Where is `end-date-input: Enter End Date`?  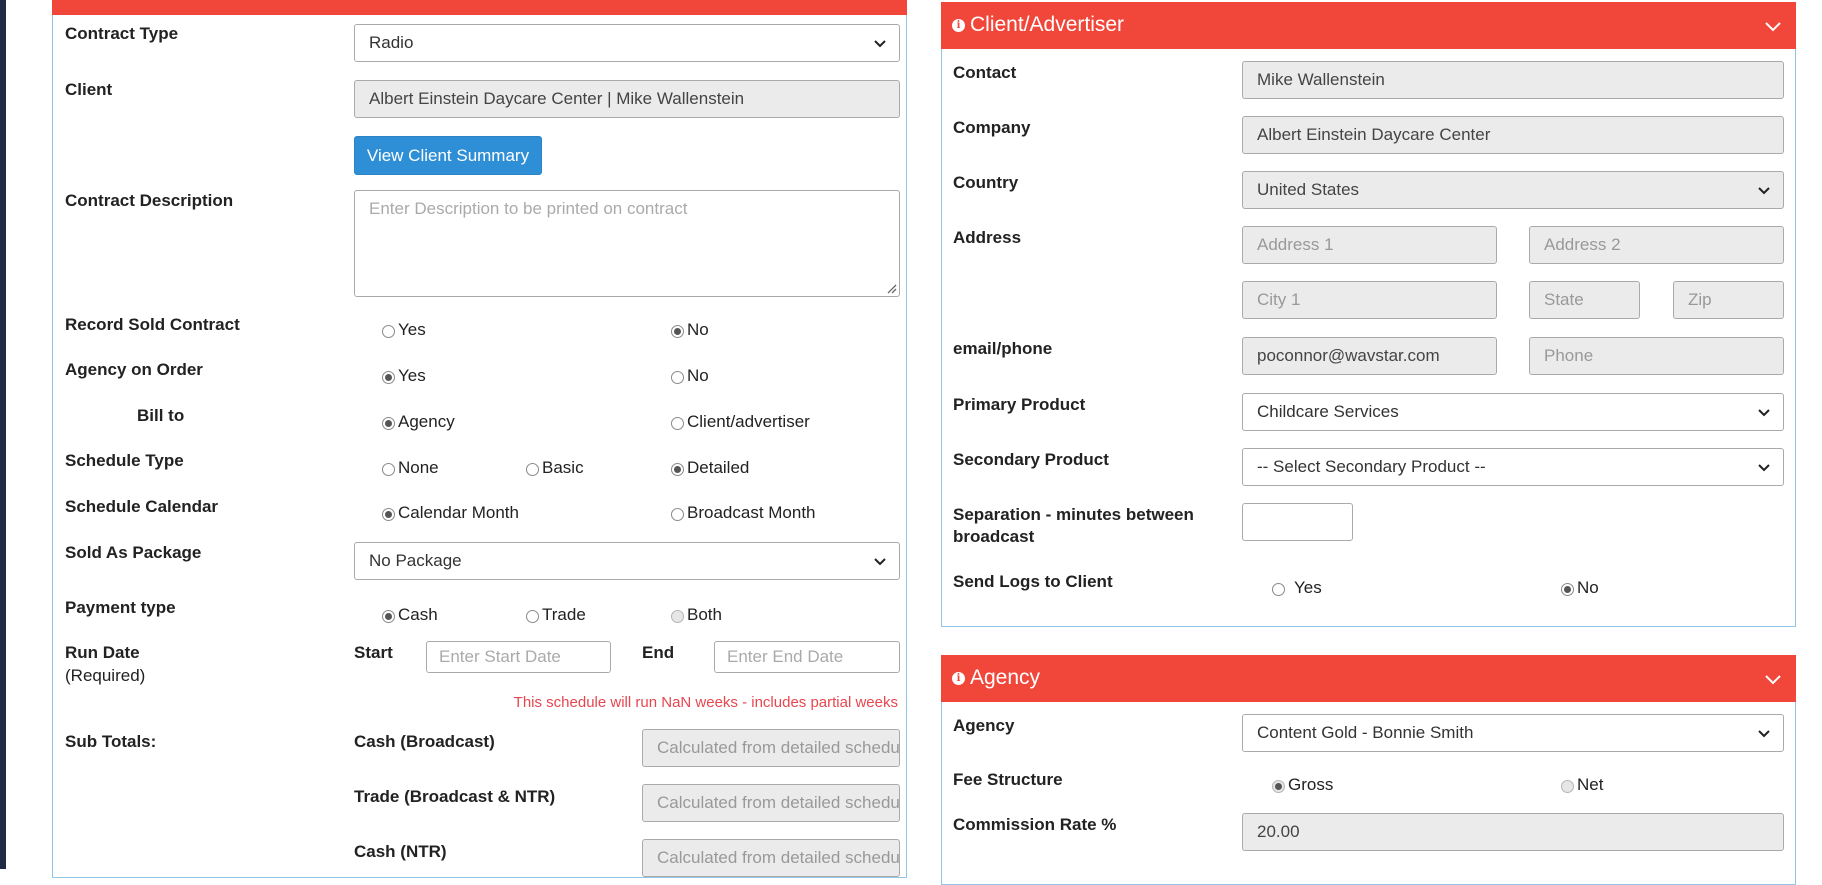
end-date-input: Enter End Date is located at coordinates (807, 657).